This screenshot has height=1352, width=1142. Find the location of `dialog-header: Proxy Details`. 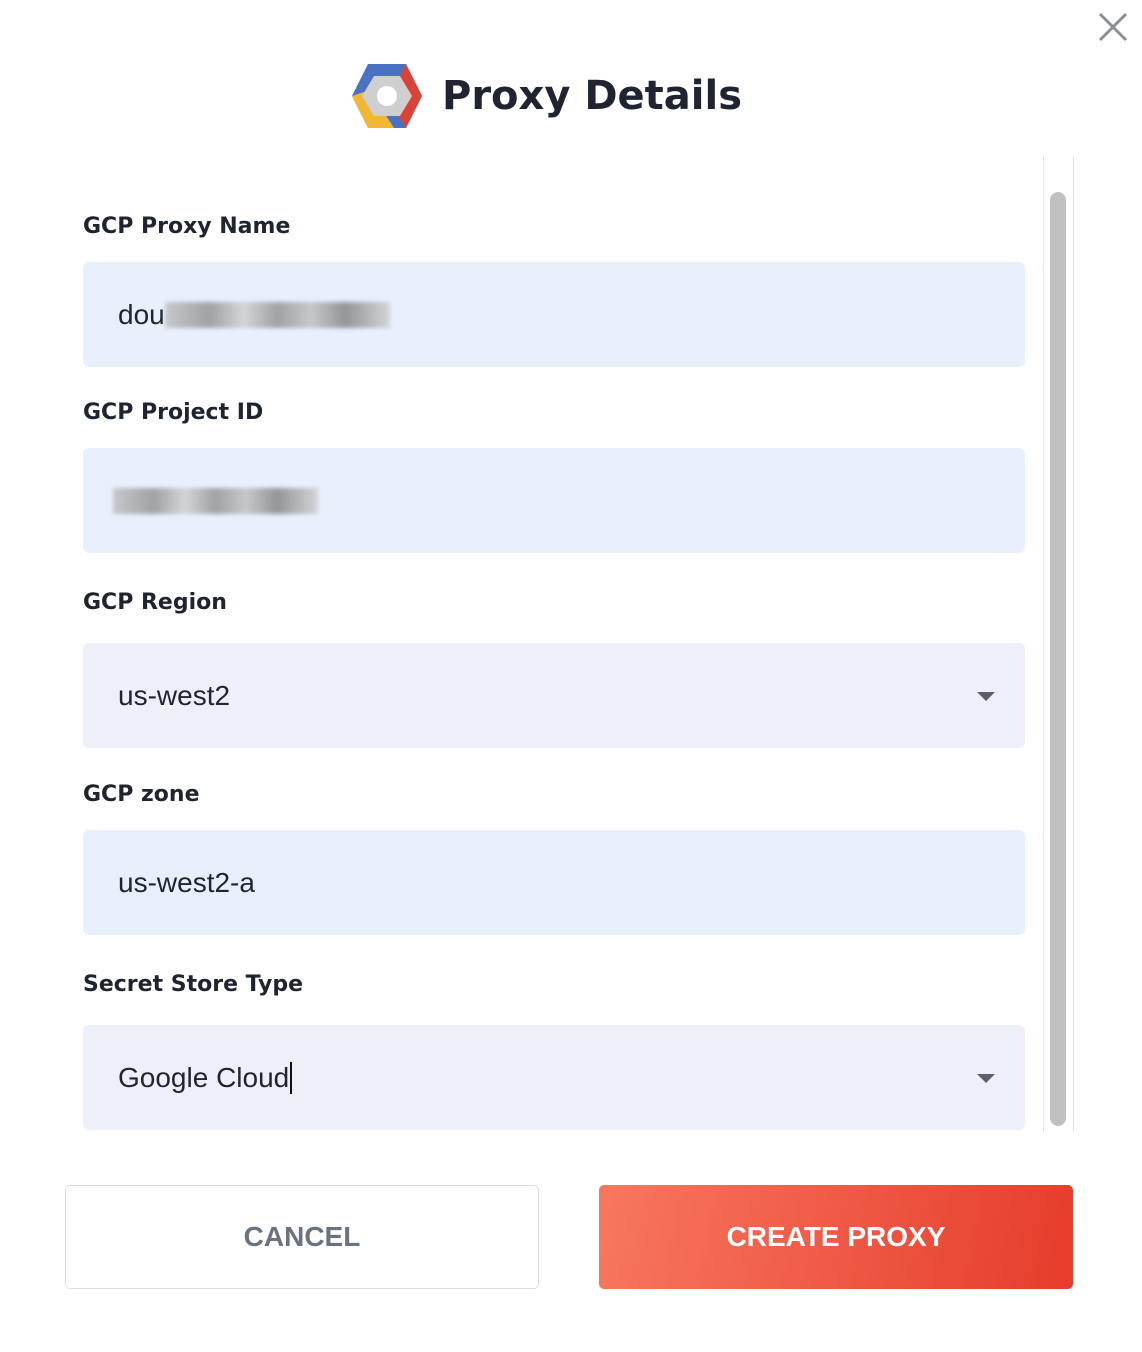

dialog-header: Proxy Details is located at coordinates (546, 96).